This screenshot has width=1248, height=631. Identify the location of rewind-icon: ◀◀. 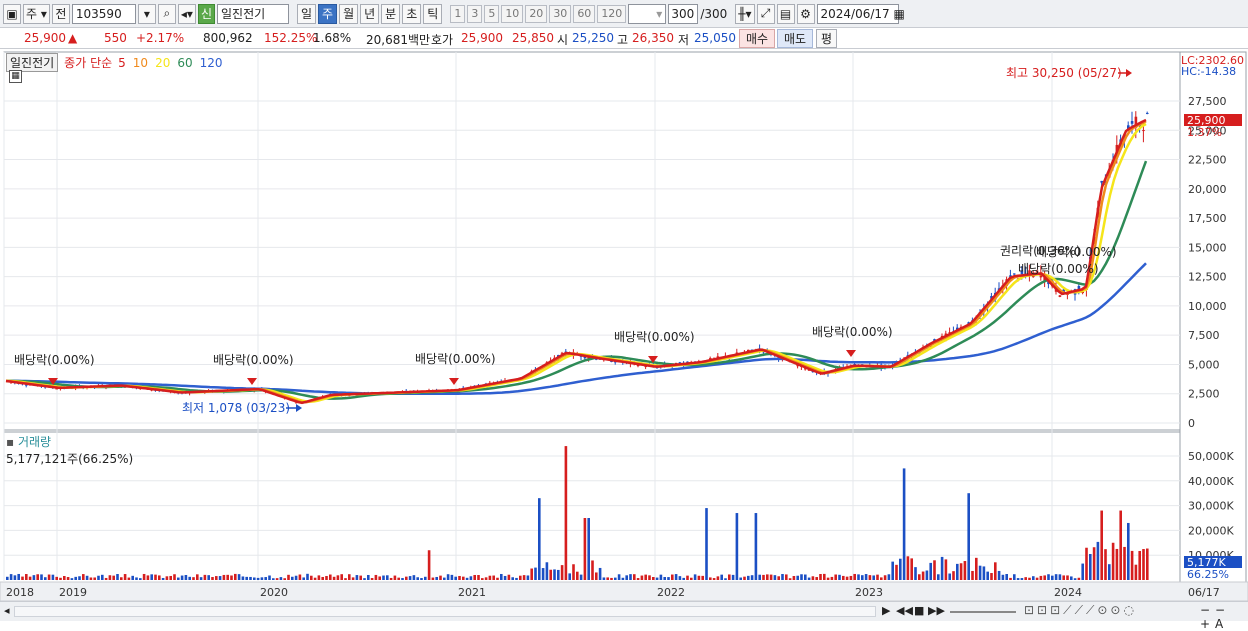
(904, 610).